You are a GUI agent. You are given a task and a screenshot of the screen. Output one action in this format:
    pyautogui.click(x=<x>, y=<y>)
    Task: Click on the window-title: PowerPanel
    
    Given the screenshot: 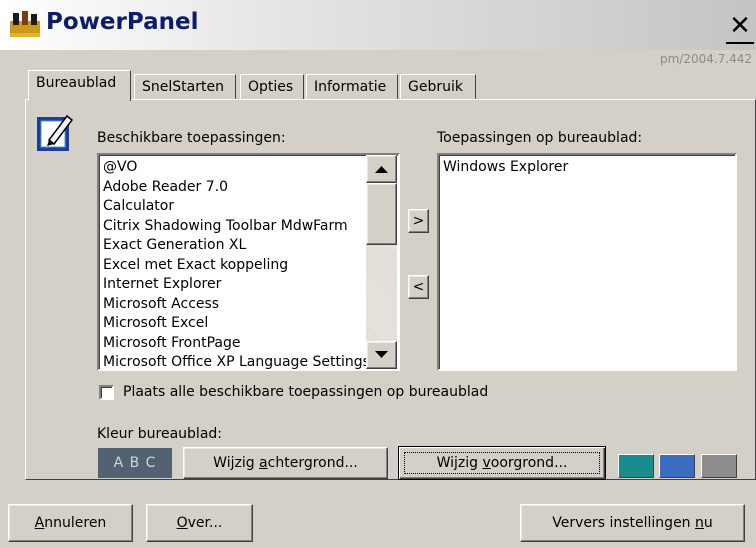 What is the action you would take?
    pyautogui.click(x=122, y=22)
    